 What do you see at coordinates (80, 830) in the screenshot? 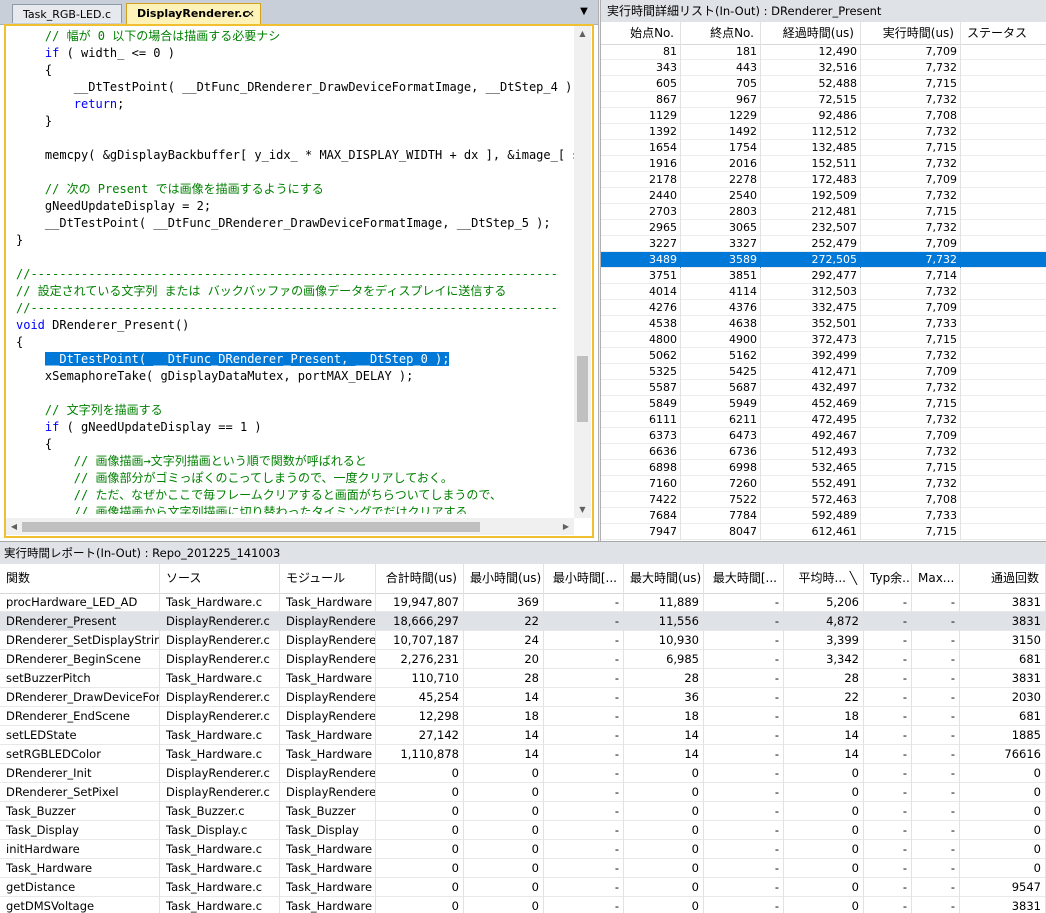
I see `report-cell: Task_Display` at bounding box center [80, 830].